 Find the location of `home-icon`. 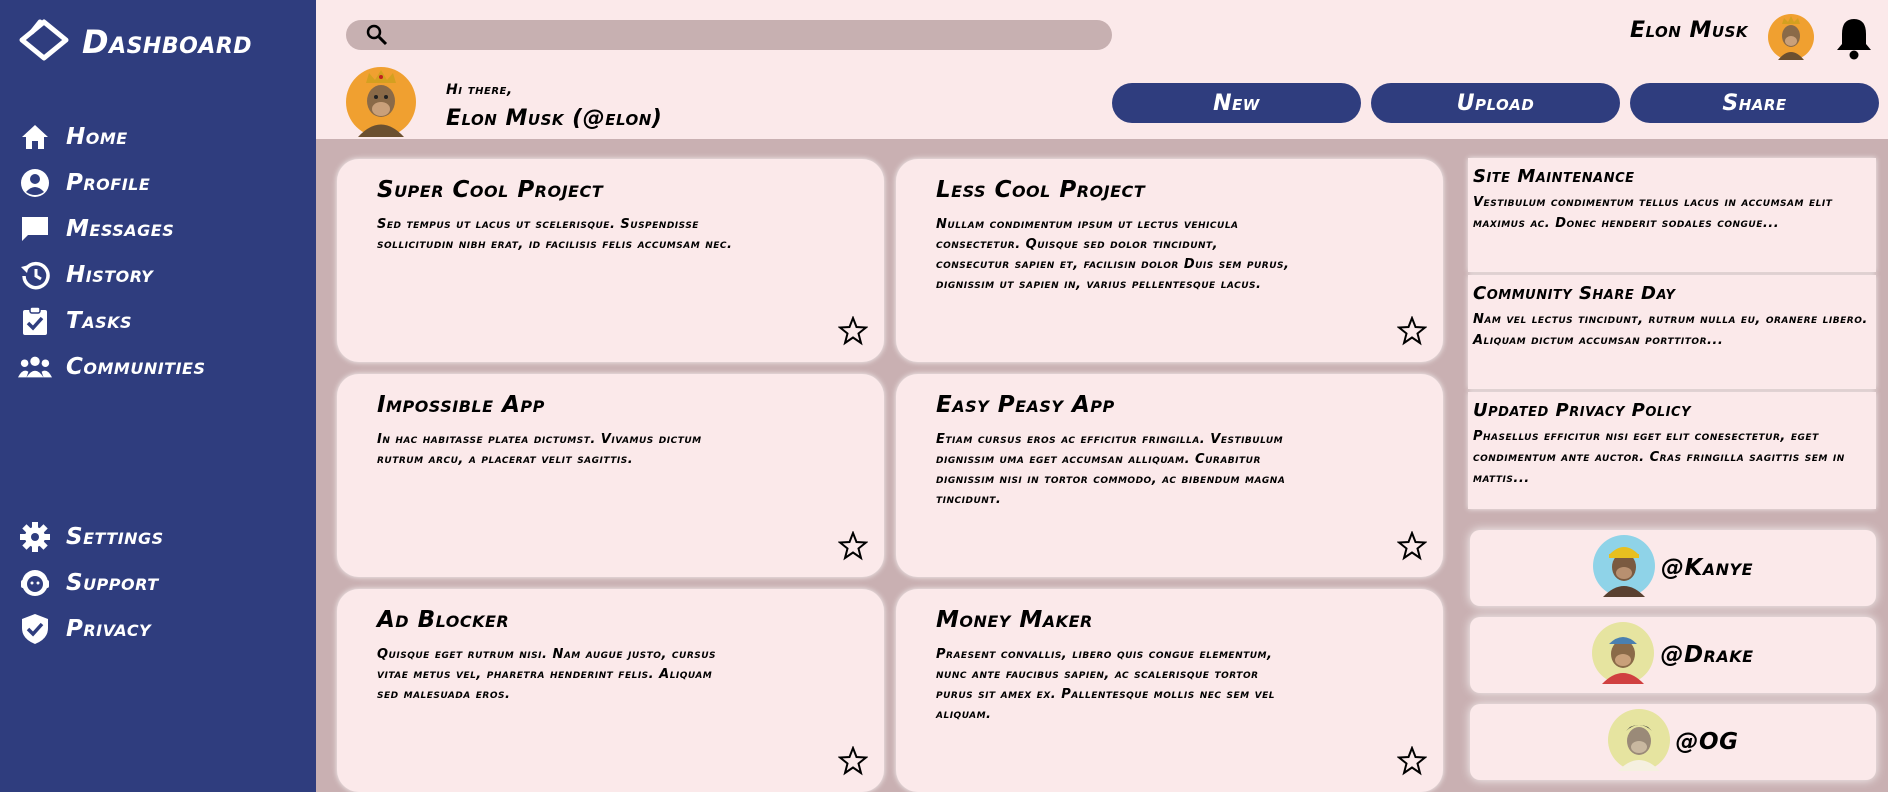

home-icon is located at coordinates (35, 137).